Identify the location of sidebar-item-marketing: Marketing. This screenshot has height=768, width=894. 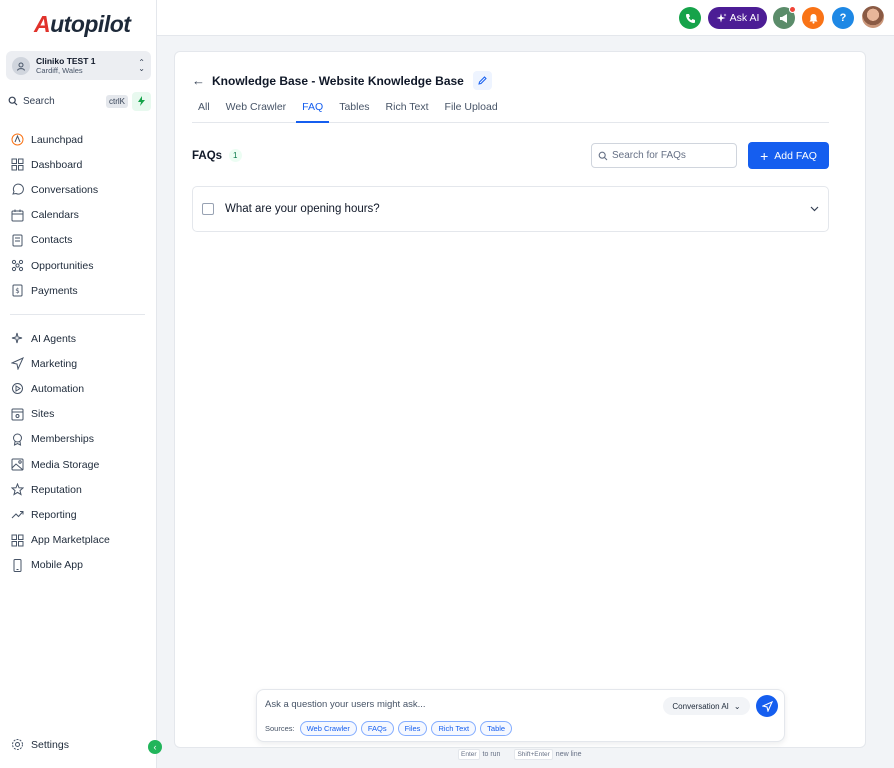
(78, 363).